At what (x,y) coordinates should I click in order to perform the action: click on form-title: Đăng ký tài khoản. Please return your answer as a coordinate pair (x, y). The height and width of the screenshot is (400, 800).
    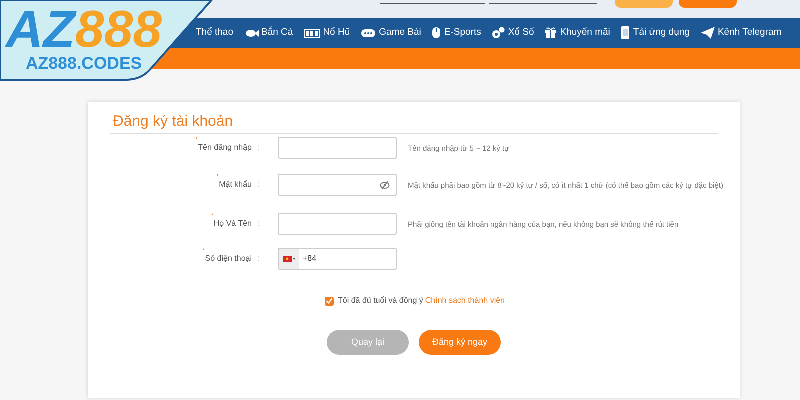
    Looking at the image, I should click on (173, 122).